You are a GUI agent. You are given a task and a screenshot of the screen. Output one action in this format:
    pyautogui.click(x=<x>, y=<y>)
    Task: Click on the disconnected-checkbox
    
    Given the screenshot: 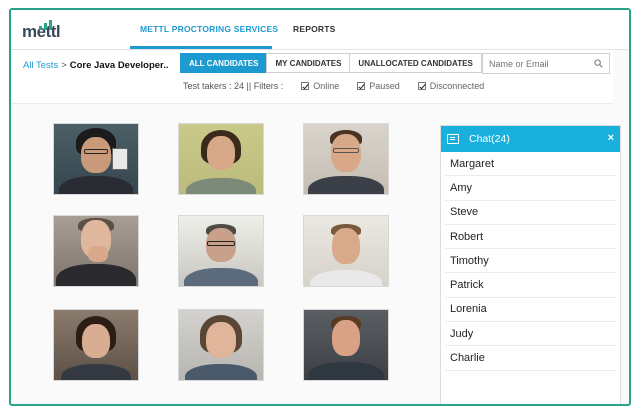 What is the action you would take?
    pyautogui.click(x=421, y=86)
    